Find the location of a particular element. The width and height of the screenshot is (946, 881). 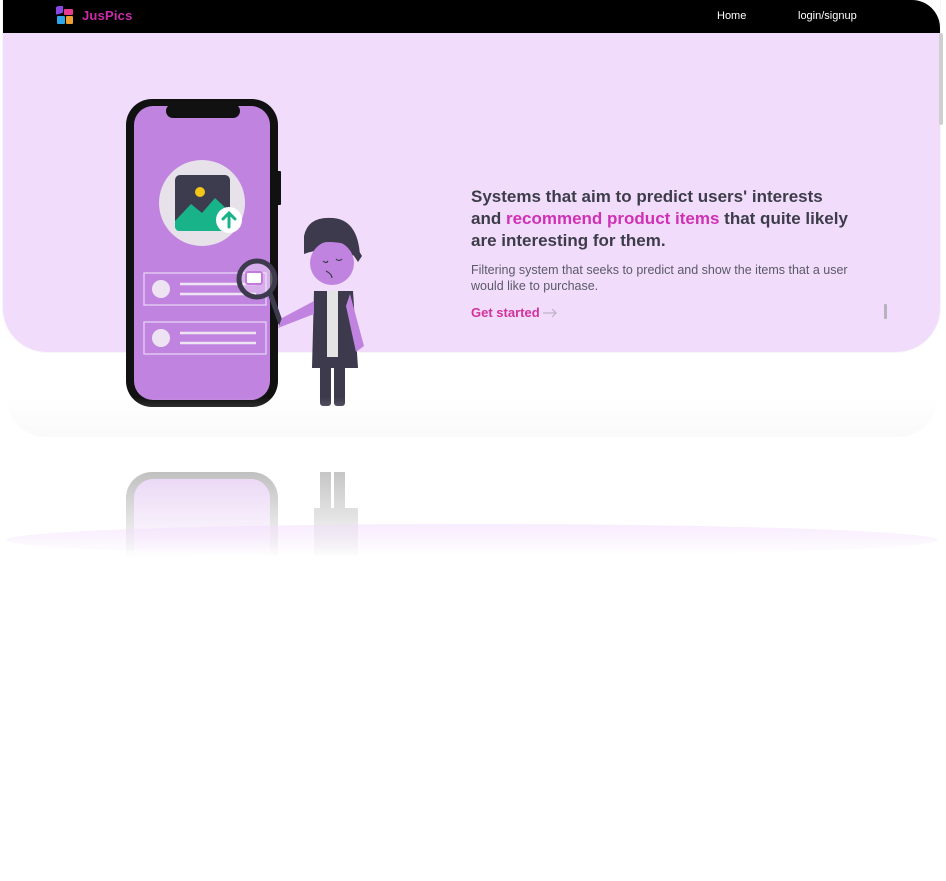

phone-screen is located at coordinates (202, 253).